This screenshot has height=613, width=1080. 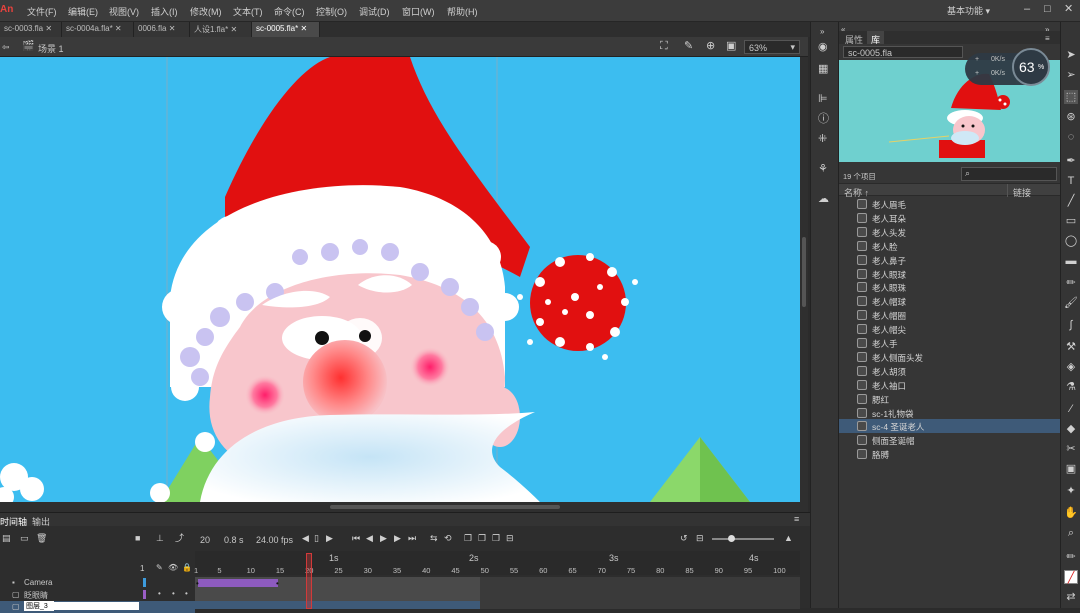 What do you see at coordinates (31, 29) in the screenshot?
I see `tab-sc-0003: sc-0003.fla ✕` at bounding box center [31, 29].